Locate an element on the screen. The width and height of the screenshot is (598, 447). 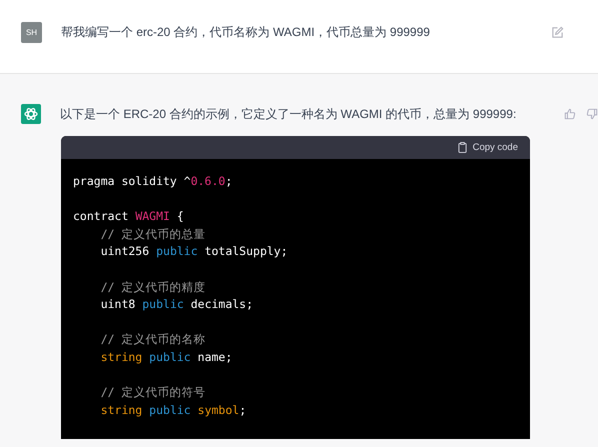
assistant-message: 以下是一个 ERC-20 合约的示例，它定义了一种名为 WAGMI 的代币，总量为 999999: is located at coordinates (289, 114).